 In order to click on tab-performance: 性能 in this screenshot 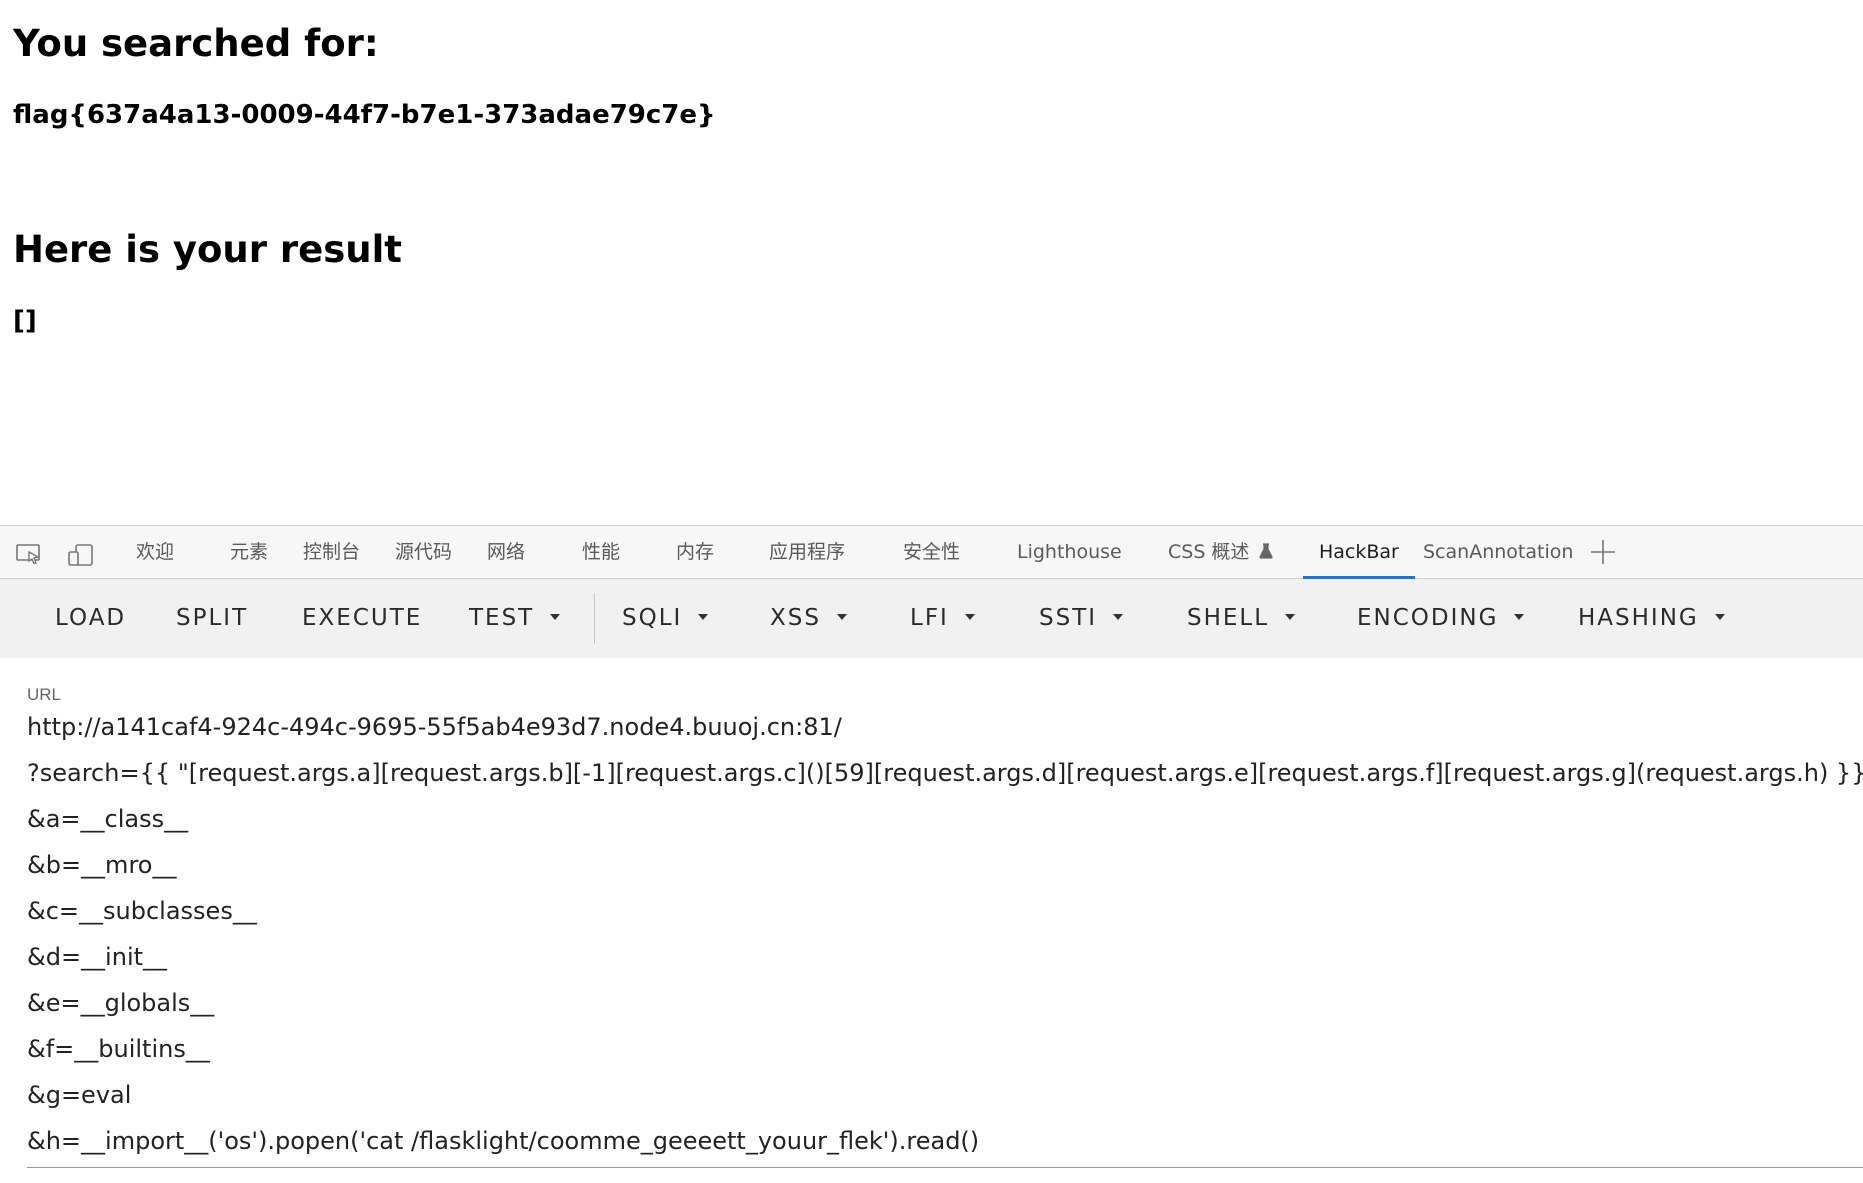, I will do `click(601, 552)`.